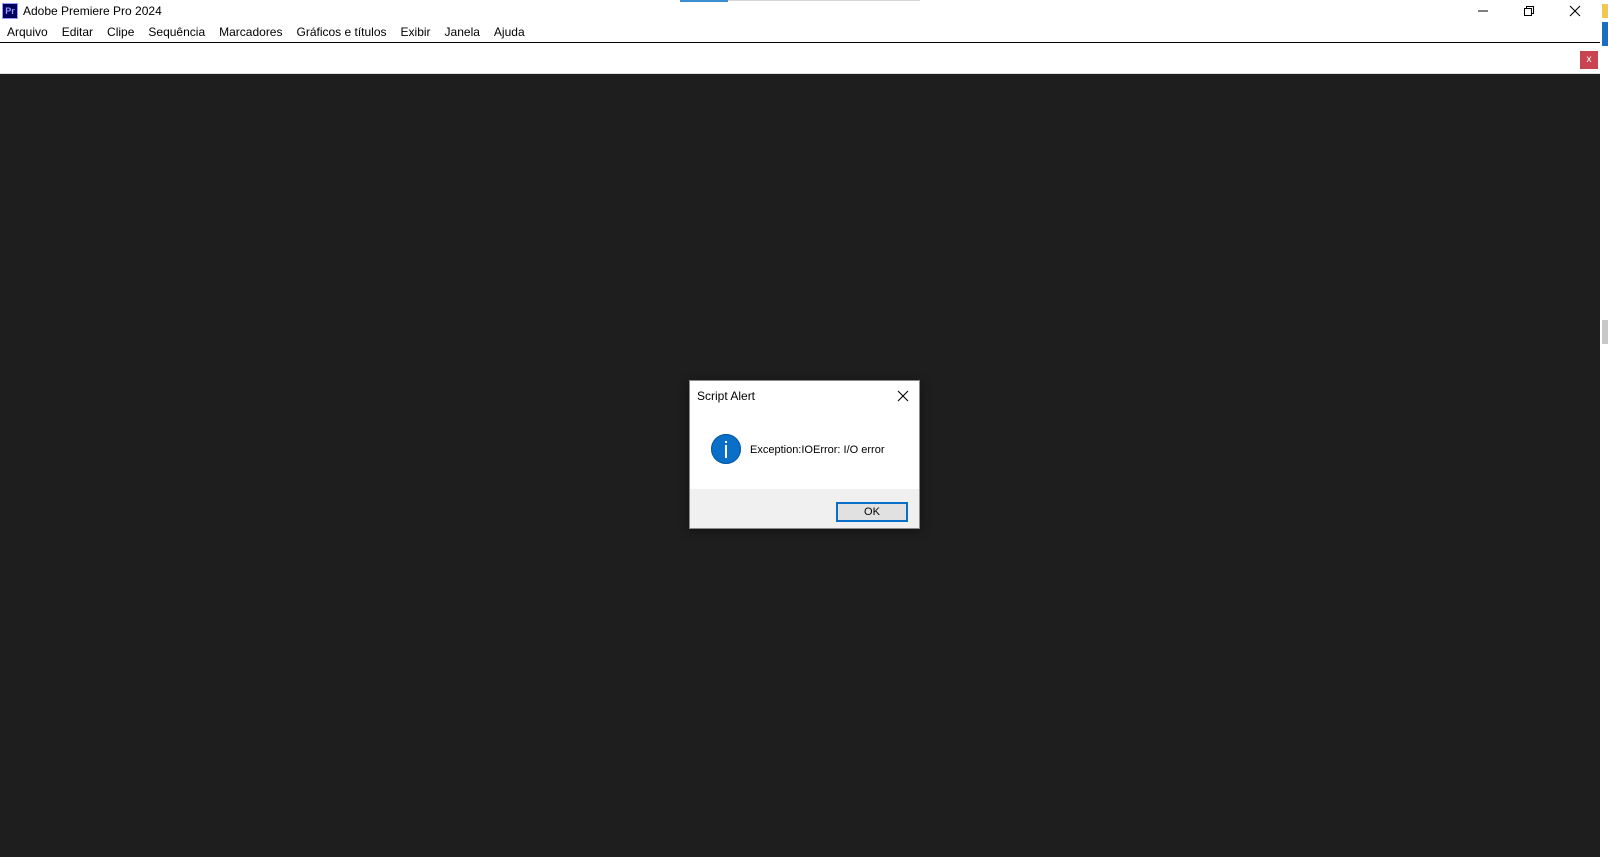  What do you see at coordinates (120, 32) in the screenshot?
I see `menu-clipe: Clipe` at bounding box center [120, 32].